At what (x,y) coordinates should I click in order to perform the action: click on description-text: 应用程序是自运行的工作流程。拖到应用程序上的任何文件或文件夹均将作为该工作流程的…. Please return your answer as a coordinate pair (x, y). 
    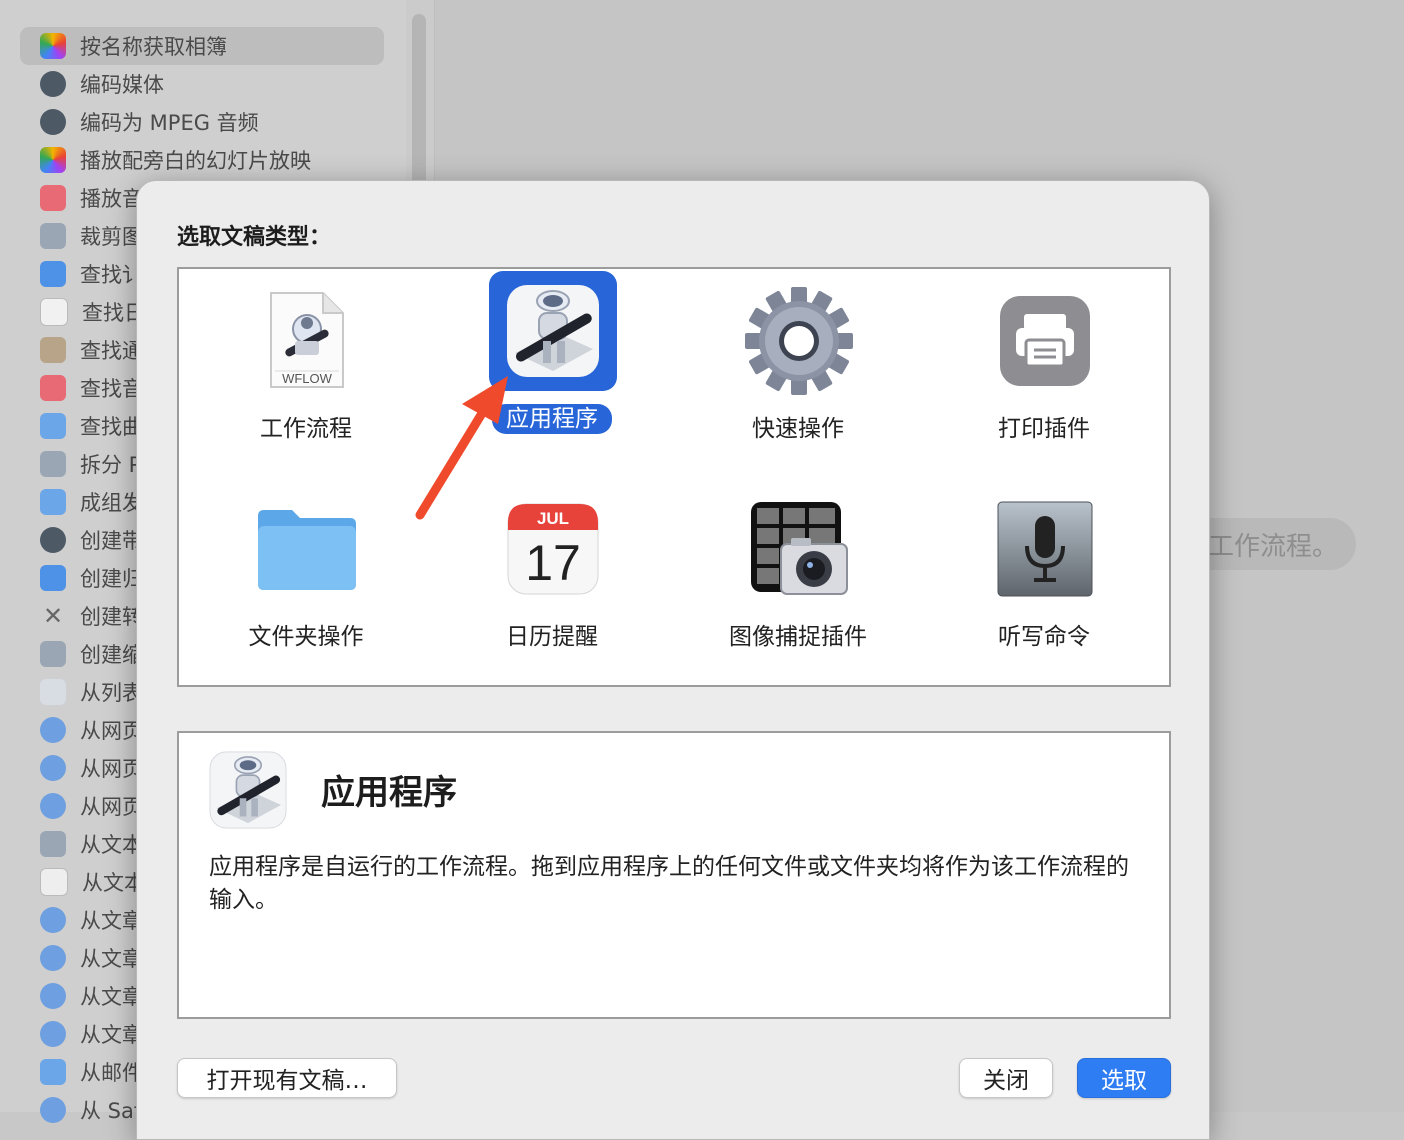
    Looking at the image, I should click on (669, 883).